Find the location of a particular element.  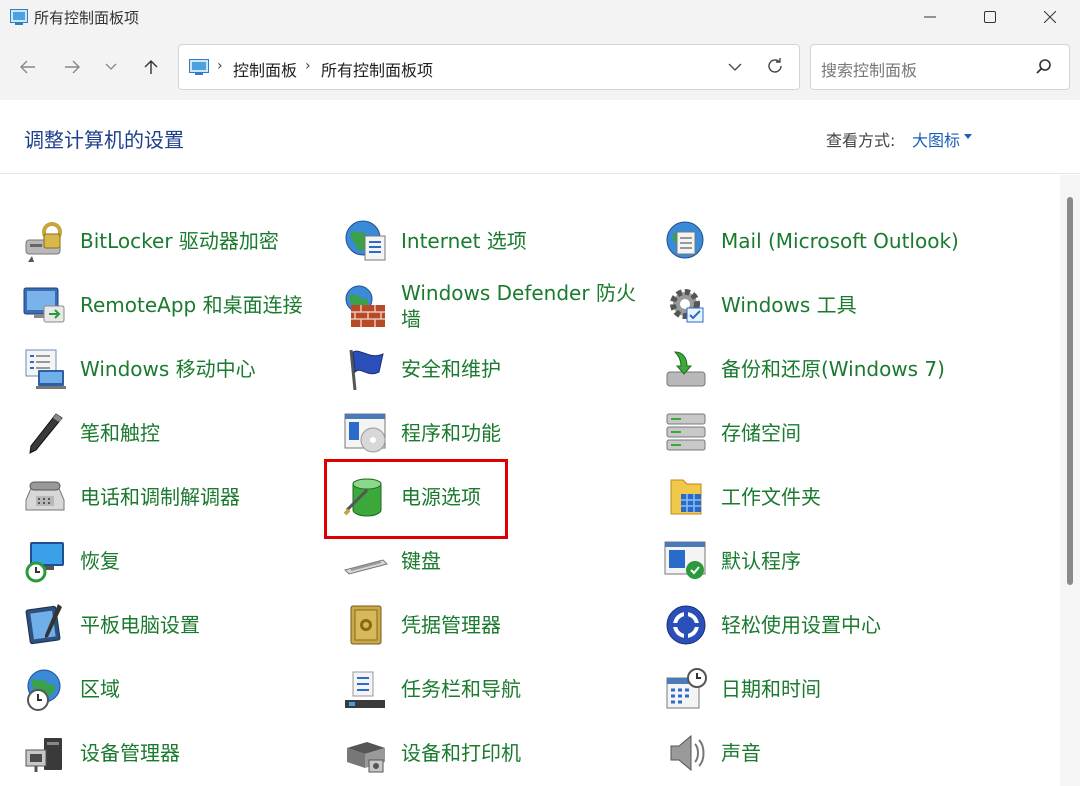

chevron-down-icon is located at coordinates (111, 66).